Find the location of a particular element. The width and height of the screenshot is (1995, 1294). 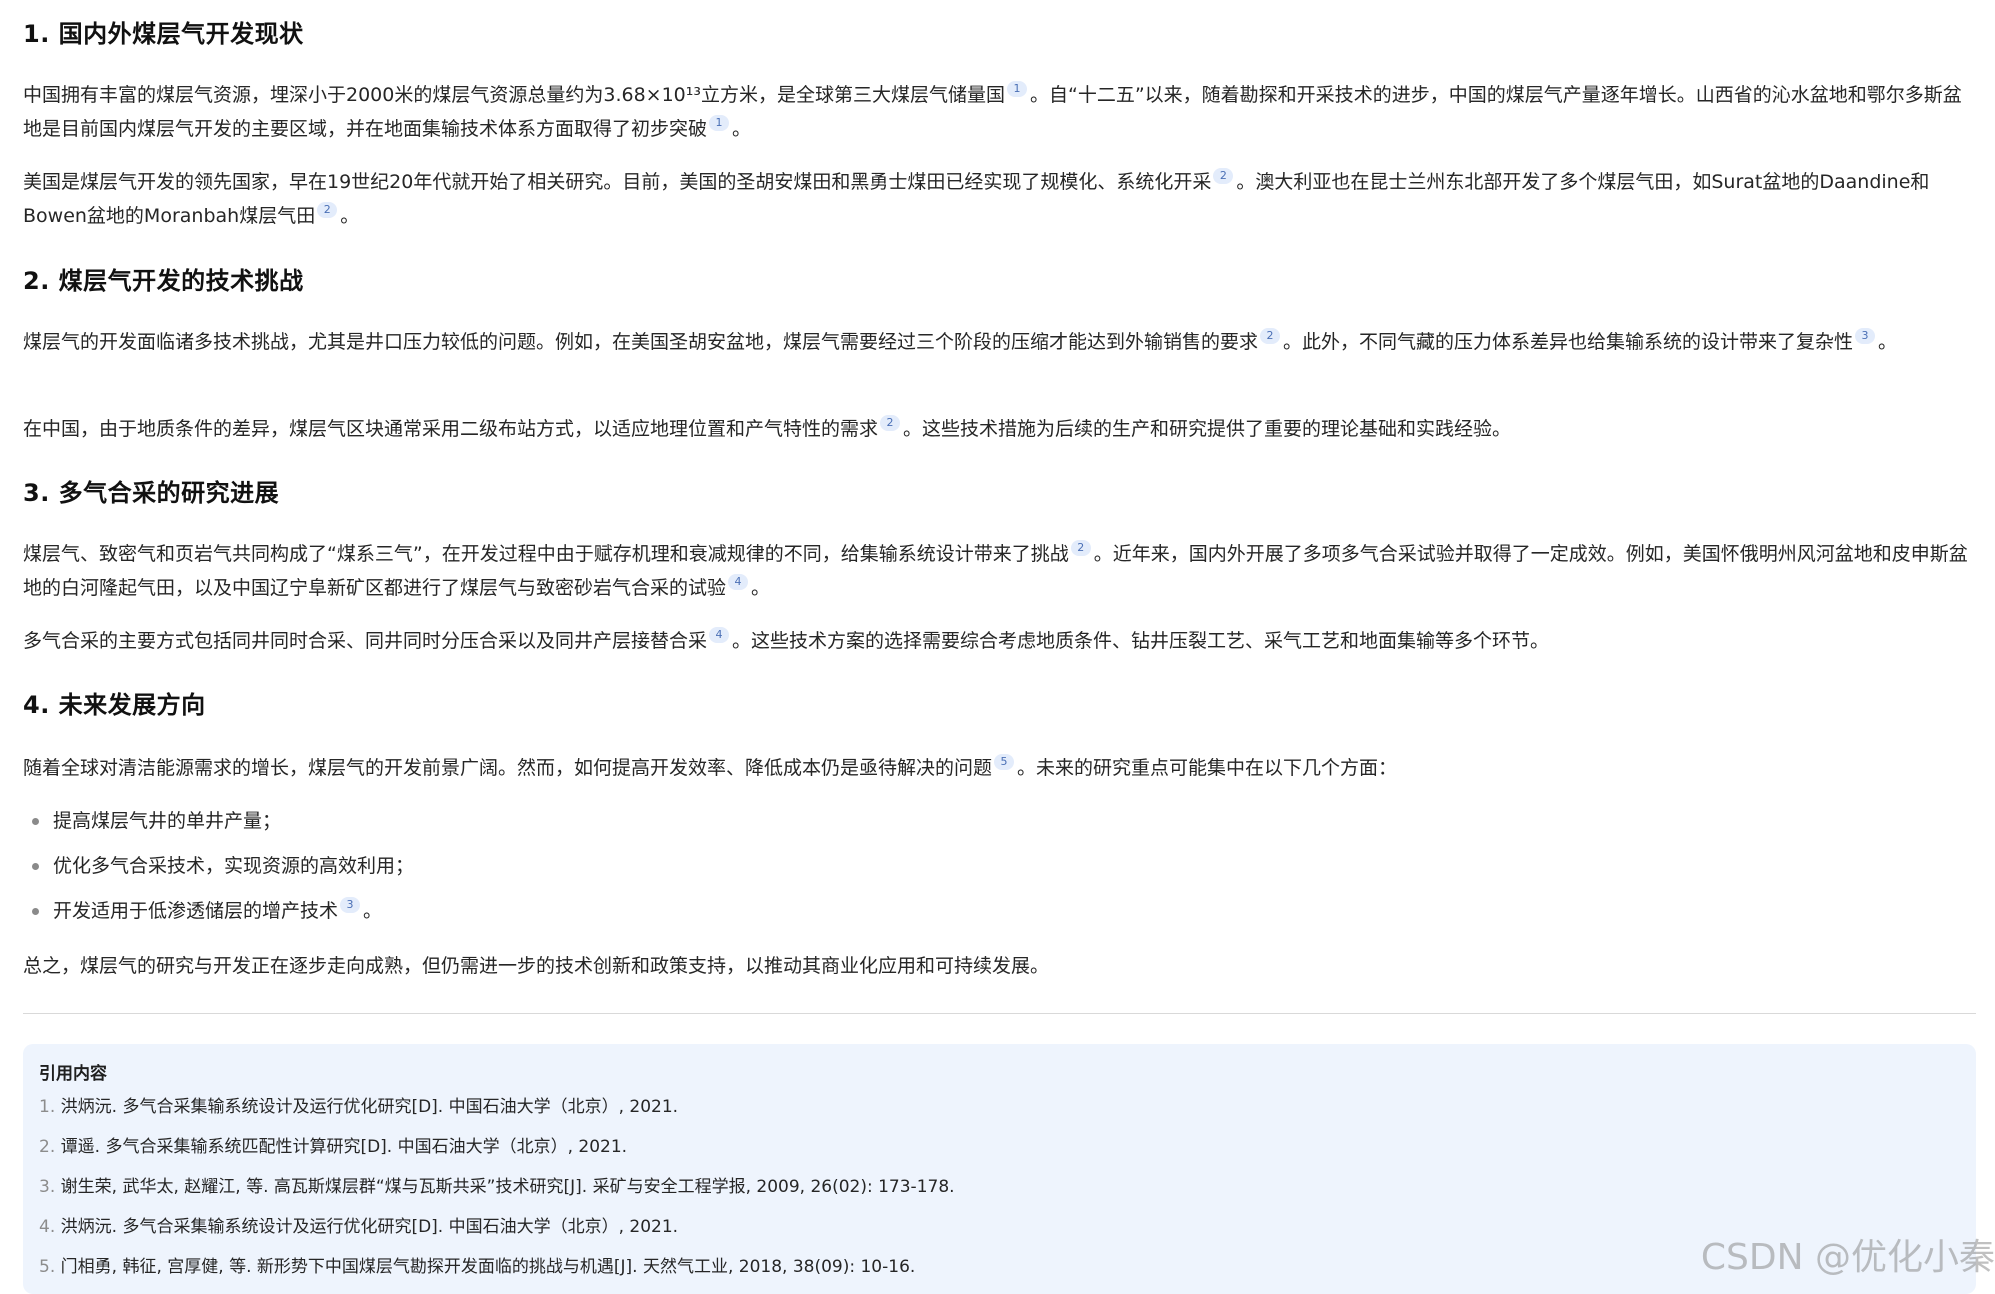

references-title: 引用内容 is located at coordinates (73, 1074).